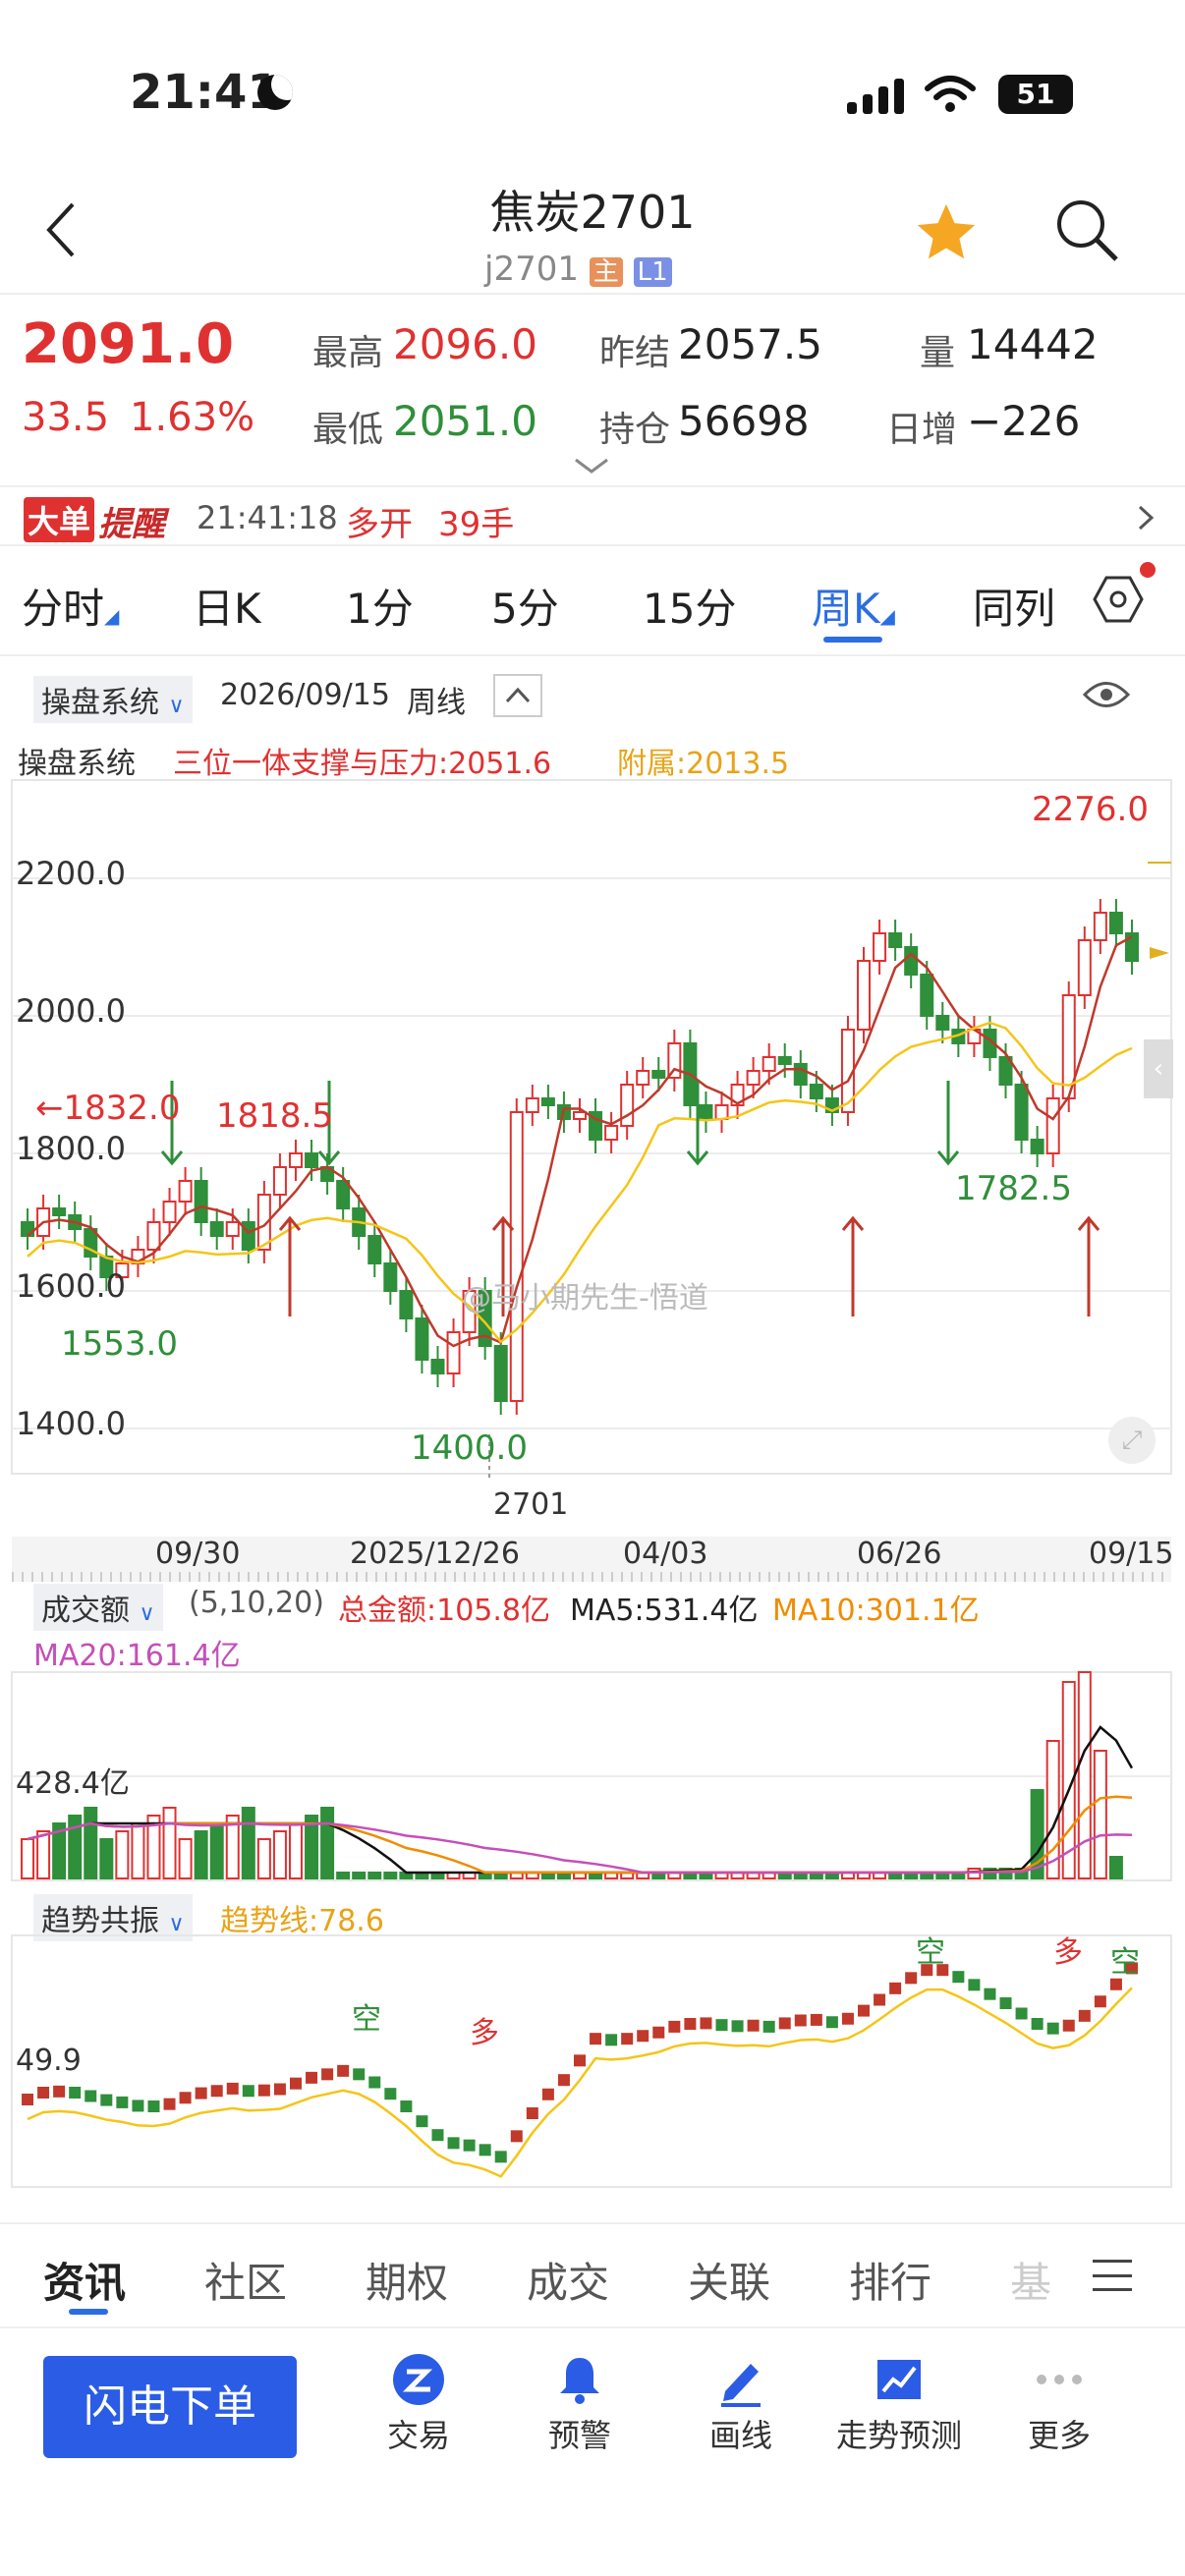 The width and height of the screenshot is (1185, 2576). What do you see at coordinates (380, 524) in the screenshot?
I see `alert-action: 多开` at bounding box center [380, 524].